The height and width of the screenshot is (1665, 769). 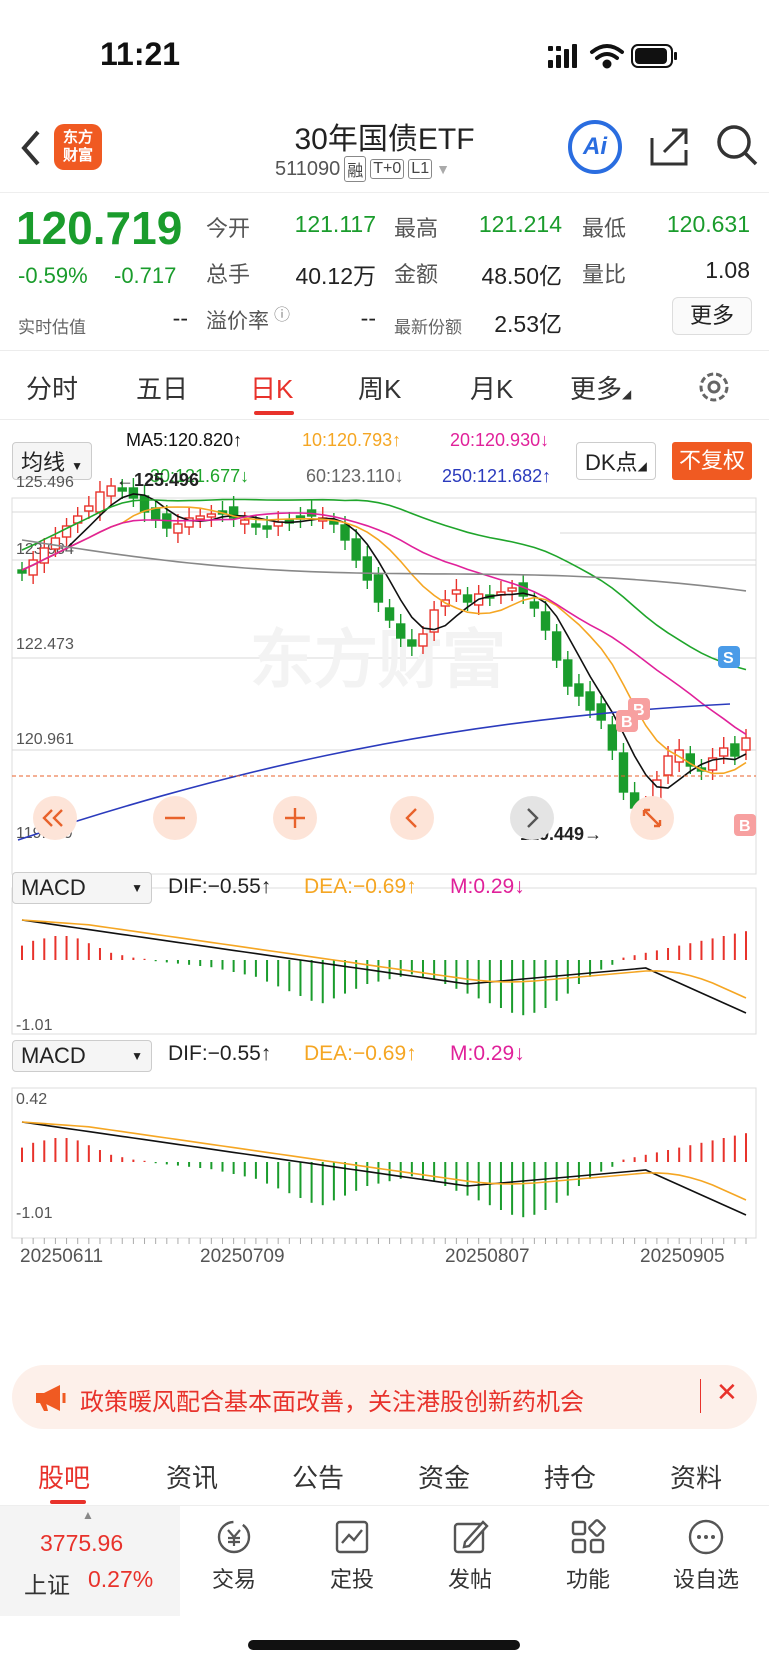 What do you see at coordinates (233, 1579) in the screenshot?
I see `trade-label: 交易` at bounding box center [233, 1579].